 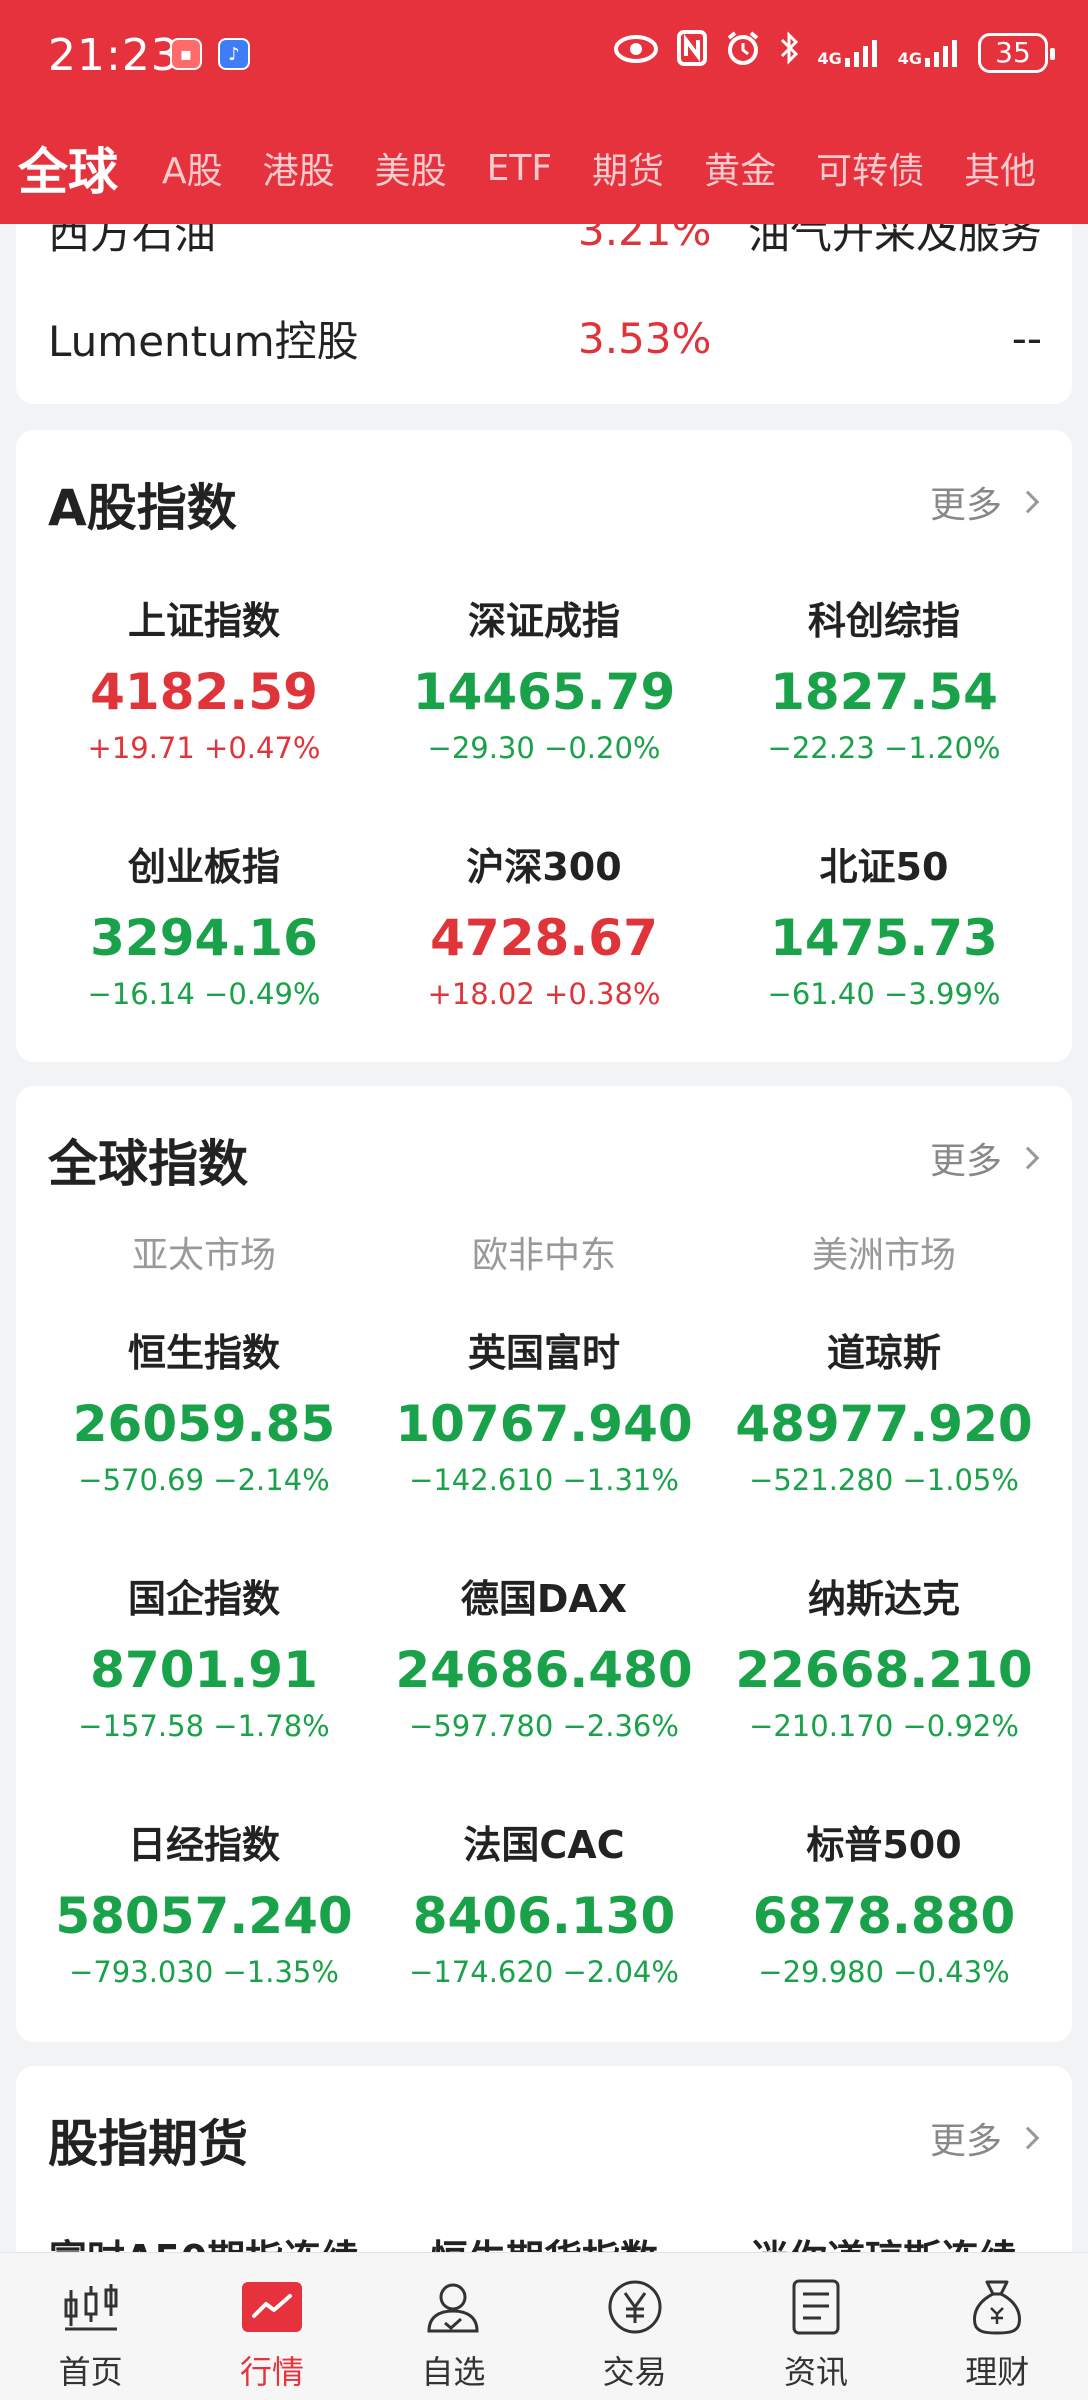 What do you see at coordinates (884, 1845) in the screenshot?
I see `index-name: 标普500` at bounding box center [884, 1845].